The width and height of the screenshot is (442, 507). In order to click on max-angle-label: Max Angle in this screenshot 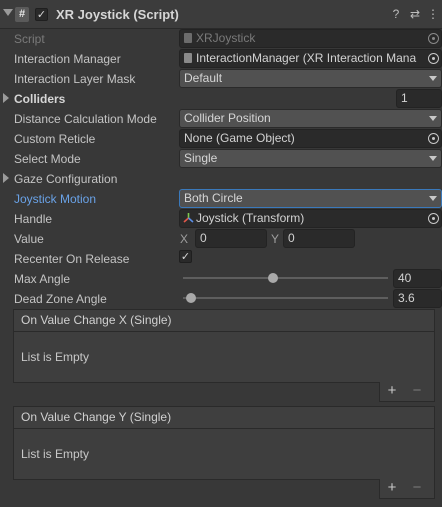, I will do `click(42, 279)`.